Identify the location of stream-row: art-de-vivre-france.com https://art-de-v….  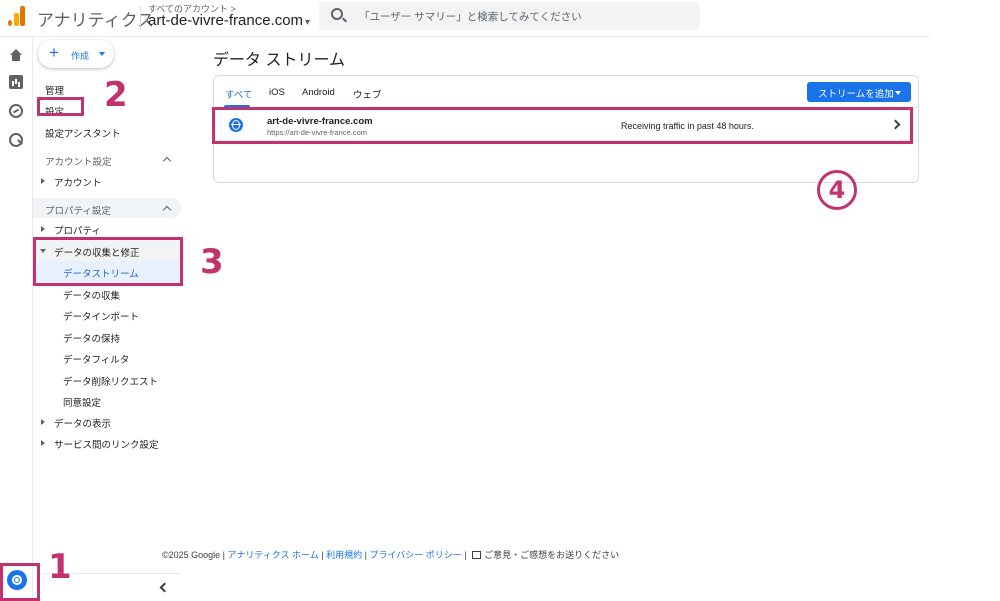
(566, 125).